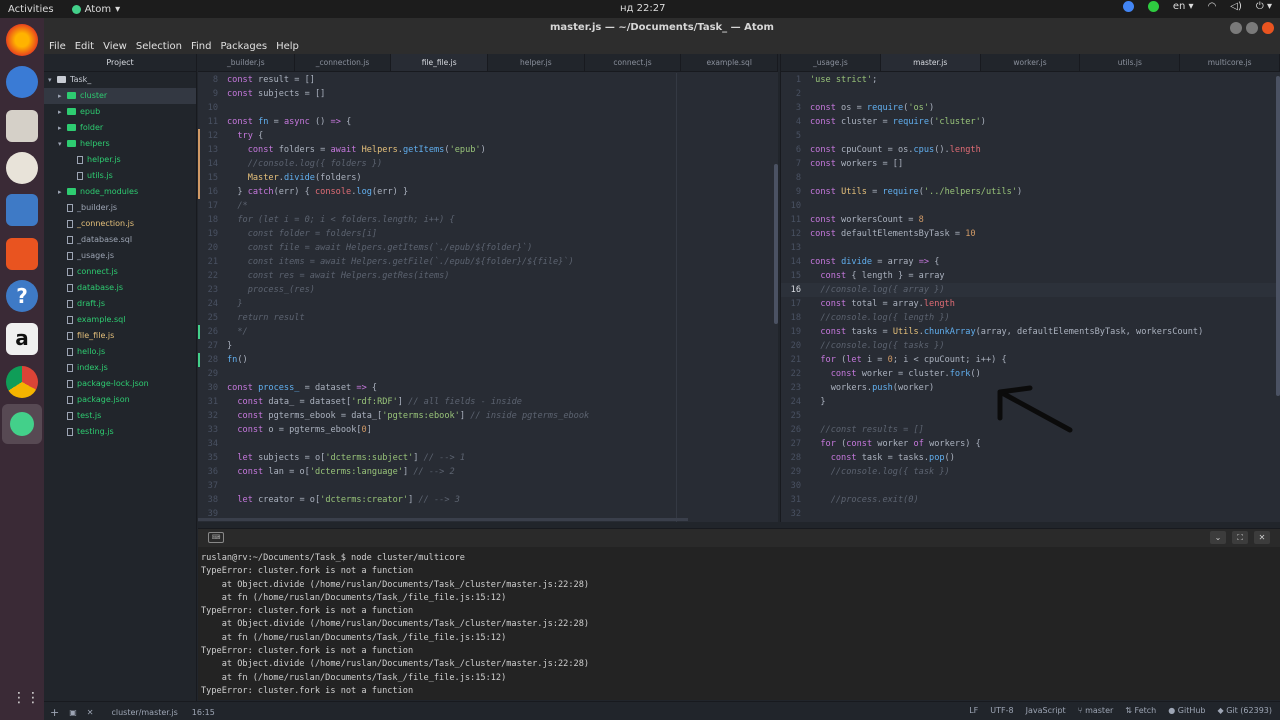 Image resolution: width=1280 pixels, height=720 pixels. What do you see at coordinates (1236, 28) in the screenshot?
I see `minimize-button` at bounding box center [1236, 28].